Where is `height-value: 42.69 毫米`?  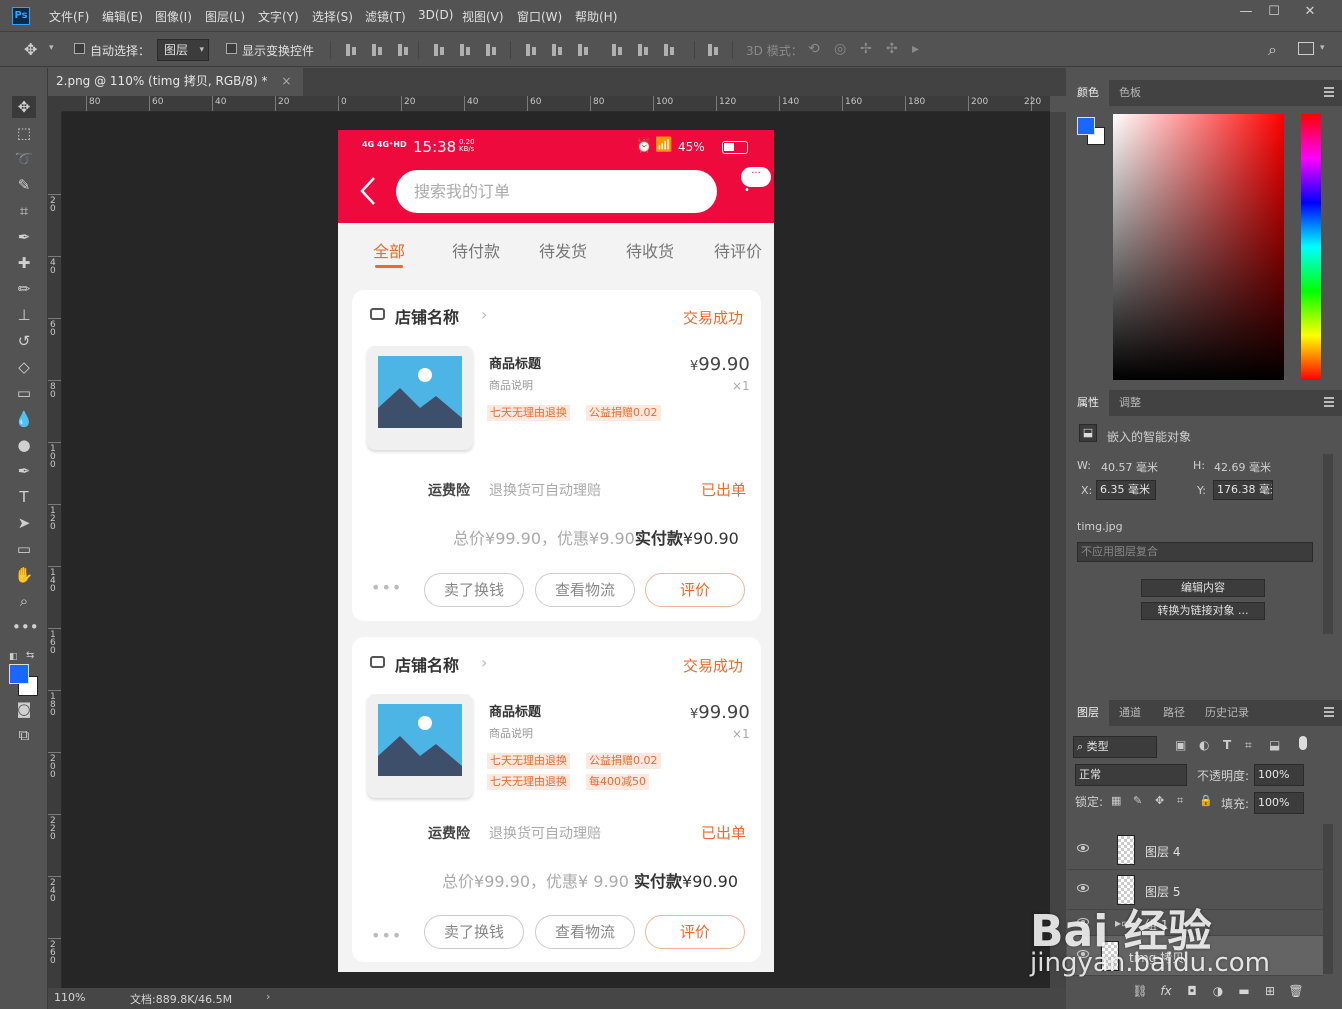 height-value: 42.69 毫米 is located at coordinates (1242, 467).